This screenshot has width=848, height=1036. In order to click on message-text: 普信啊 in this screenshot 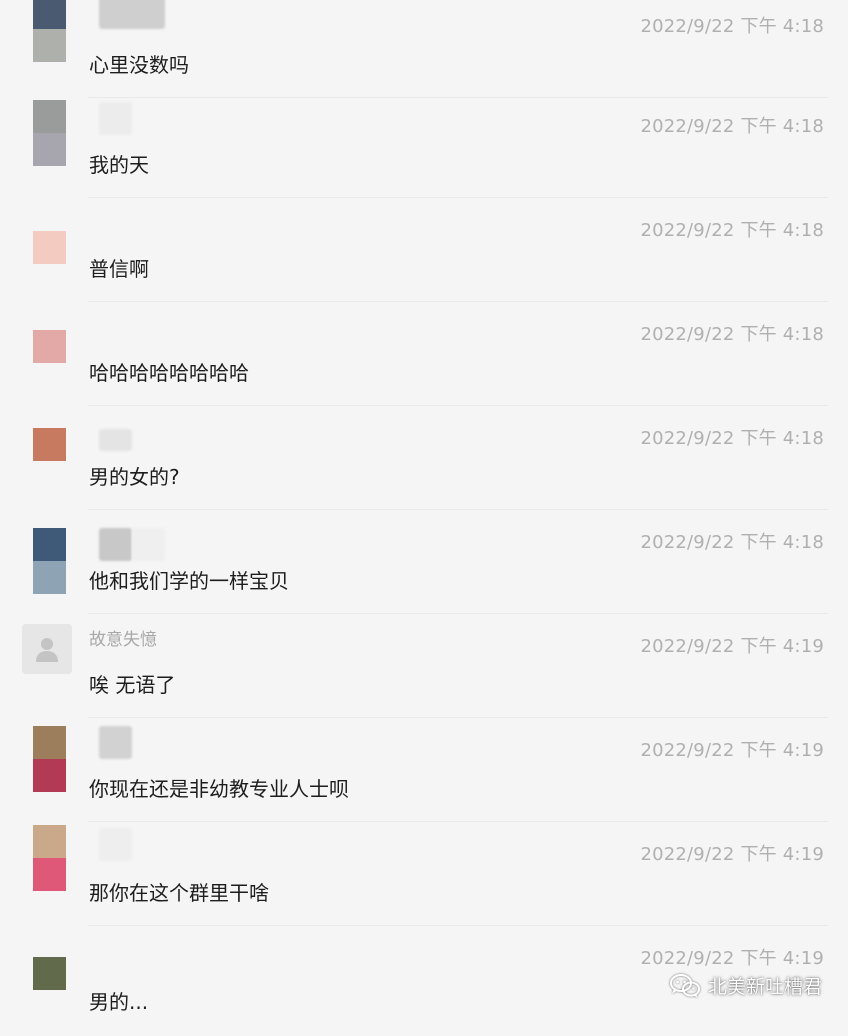, I will do `click(119, 269)`.